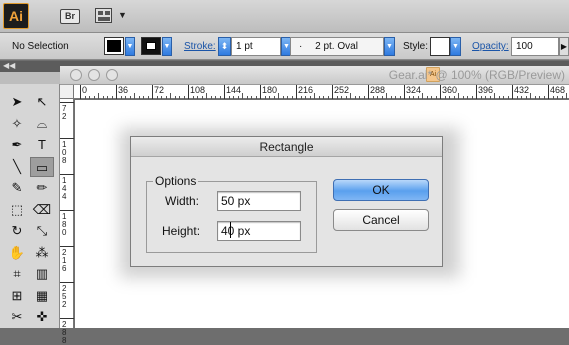  Describe the element at coordinates (122, 15) in the screenshot. I see `arrange-dropdown-caret-icon: ▼` at that location.